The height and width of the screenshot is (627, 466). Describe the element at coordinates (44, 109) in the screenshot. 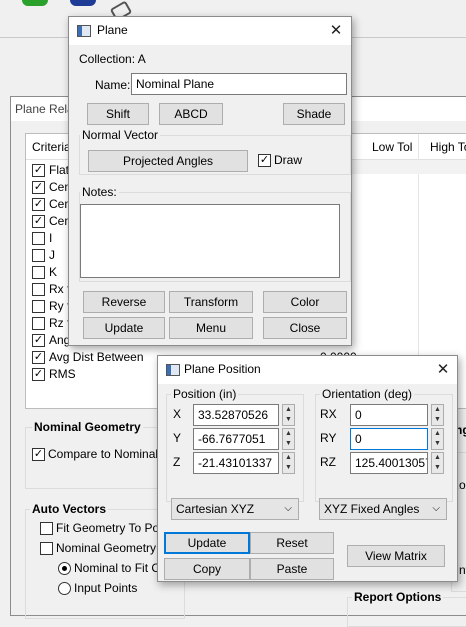

I see `plane-relationship-title: Plane Rela` at that location.